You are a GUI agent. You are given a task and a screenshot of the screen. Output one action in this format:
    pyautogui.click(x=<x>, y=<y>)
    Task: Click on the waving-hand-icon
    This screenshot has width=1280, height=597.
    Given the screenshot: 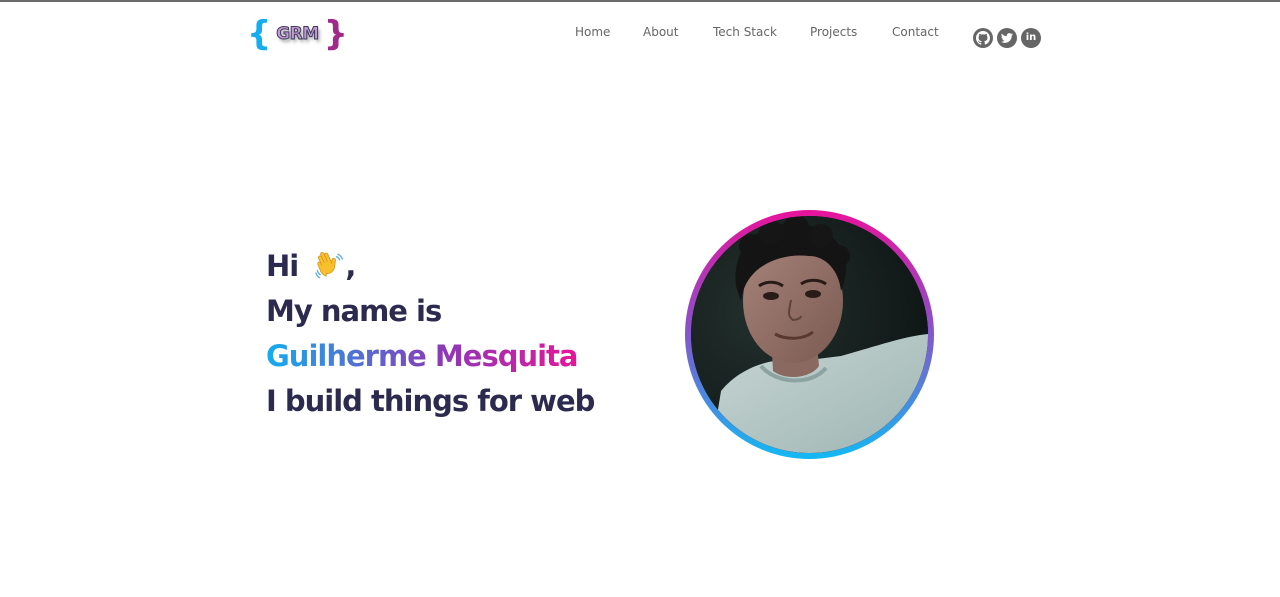 What is the action you would take?
    pyautogui.click(x=329, y=265)
    